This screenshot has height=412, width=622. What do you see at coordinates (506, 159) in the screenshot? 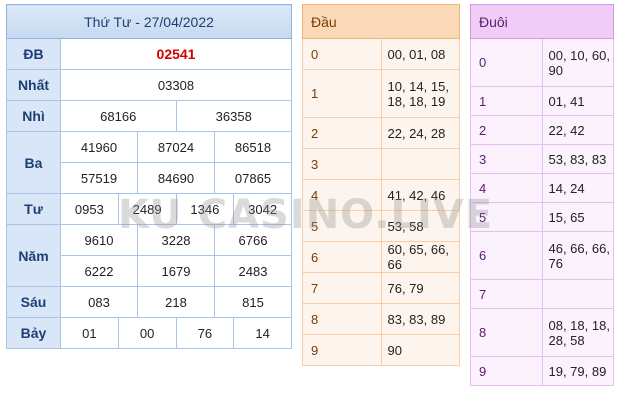
I see `duoi-key: 3` at bounding box center [506, 159].